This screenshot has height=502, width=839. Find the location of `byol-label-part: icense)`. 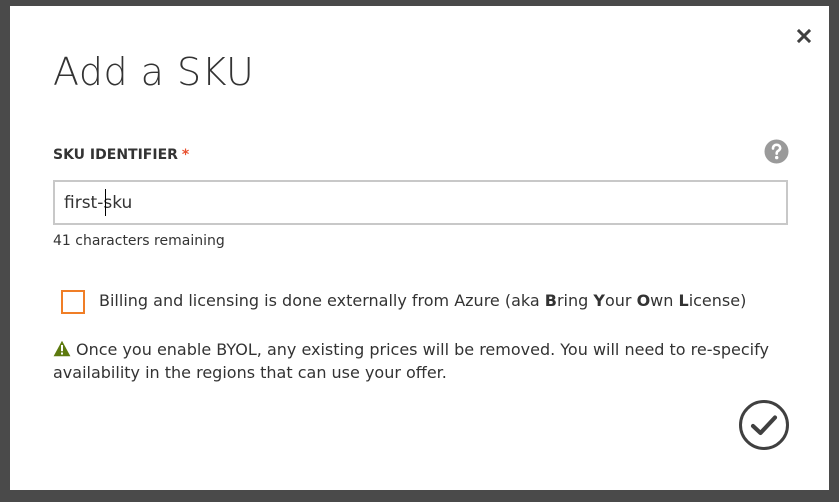

byol-label-part: icense) is located at coordinates (717, 300).